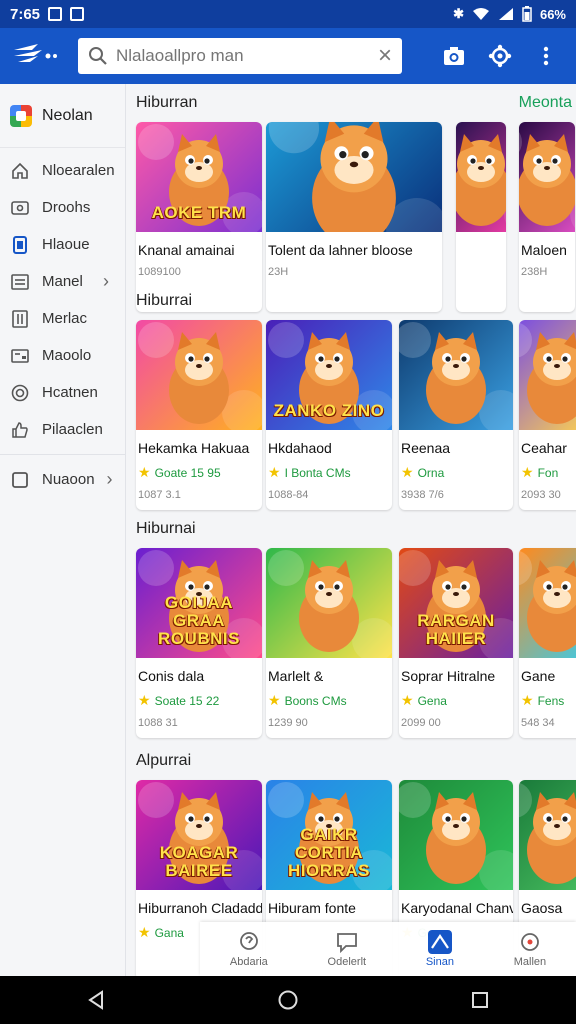 This screenshot has height=1024, width=576. Describe the element at coordinates (481, 217) in the screenshot. I see `game-card` at that location.